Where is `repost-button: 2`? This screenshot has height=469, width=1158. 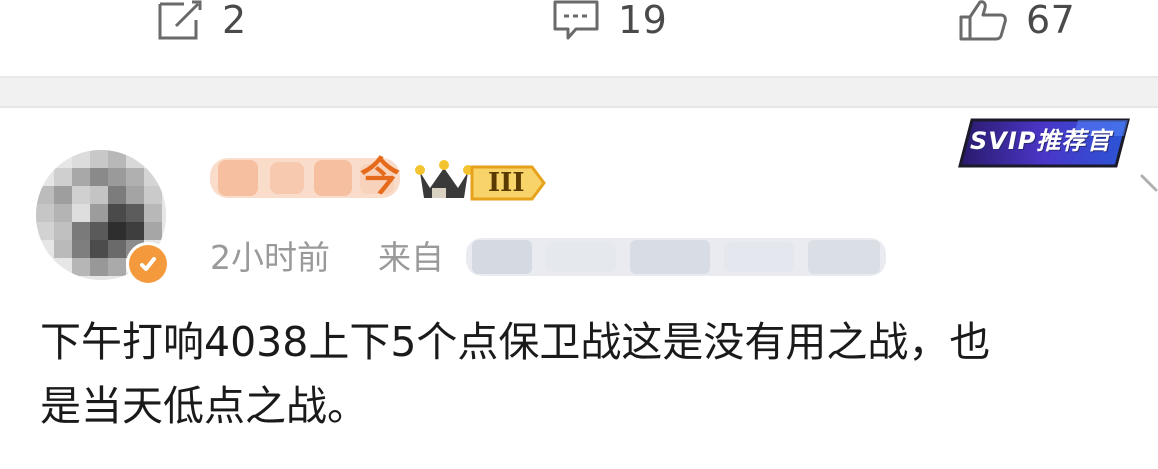 repost-button: 2 is located at coordinates (201, 20).